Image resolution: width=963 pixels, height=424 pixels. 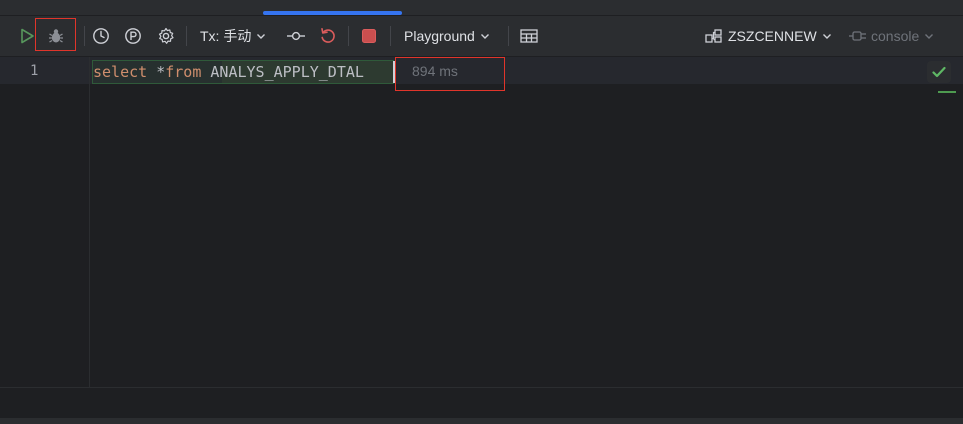 I want to click on run-icon, so click(x=27, y=36).